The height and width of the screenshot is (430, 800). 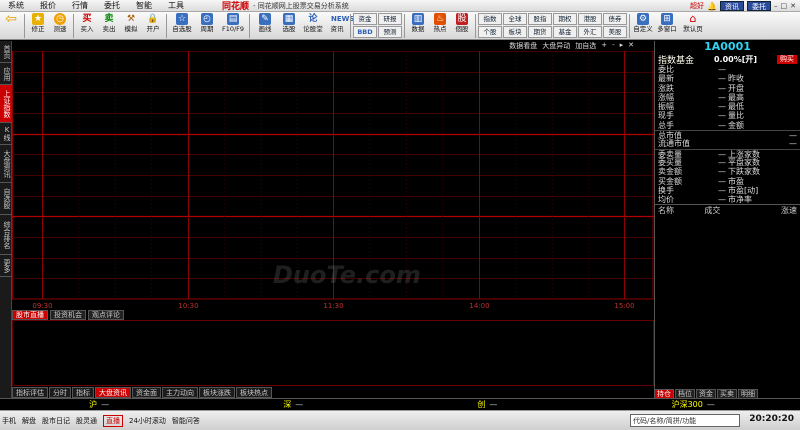 I want to click on super-link: 超好, so click(x=697, y=6).